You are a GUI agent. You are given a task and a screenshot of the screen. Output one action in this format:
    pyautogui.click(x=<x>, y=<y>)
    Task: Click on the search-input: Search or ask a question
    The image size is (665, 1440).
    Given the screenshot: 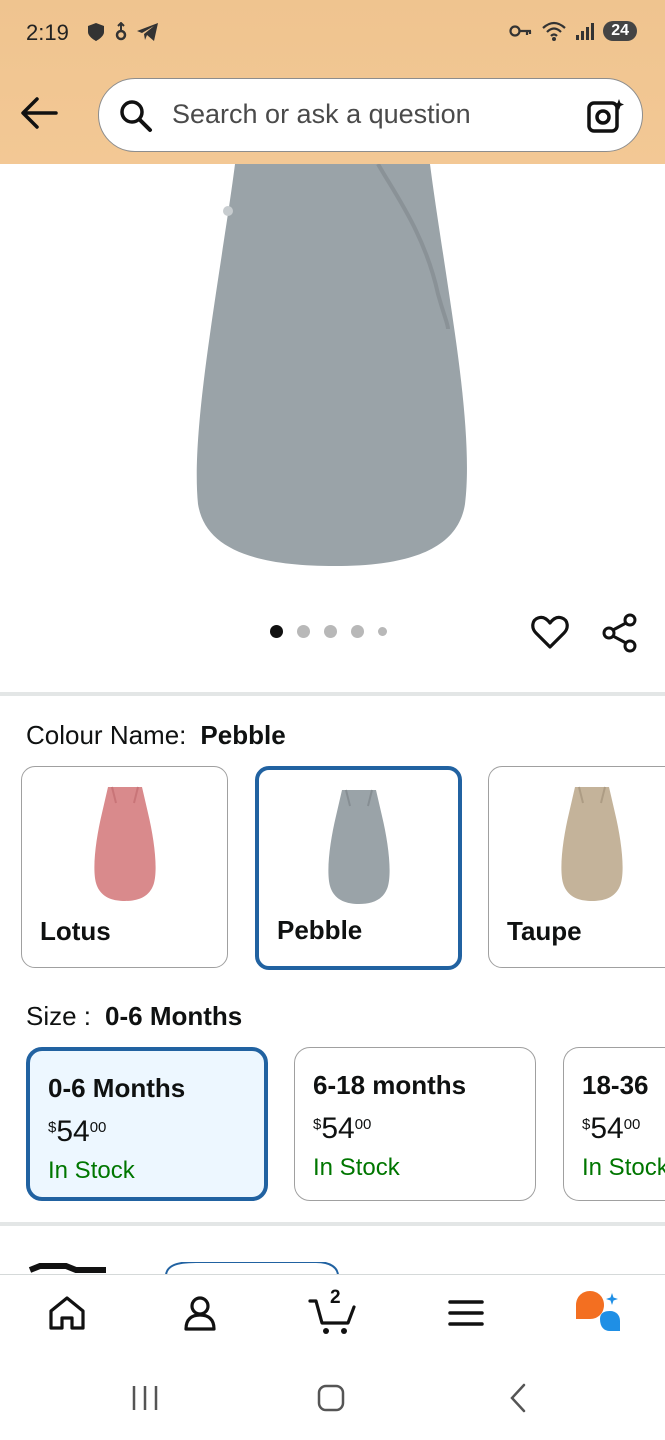 What is the action you would take?
    pyautogui.click(x=370, y=115)
    